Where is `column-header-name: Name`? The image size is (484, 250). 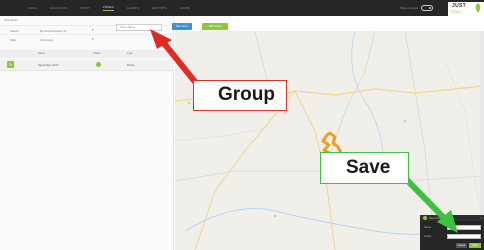
column-header-name: Name is located at coordinates (41, 53).